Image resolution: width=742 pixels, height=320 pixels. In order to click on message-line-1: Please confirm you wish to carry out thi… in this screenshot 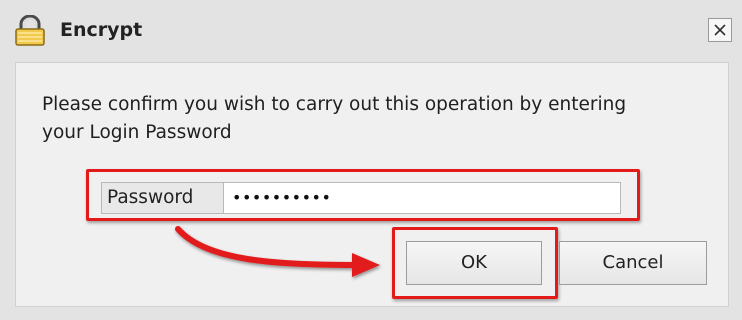, I will do `click(334, 104)`.